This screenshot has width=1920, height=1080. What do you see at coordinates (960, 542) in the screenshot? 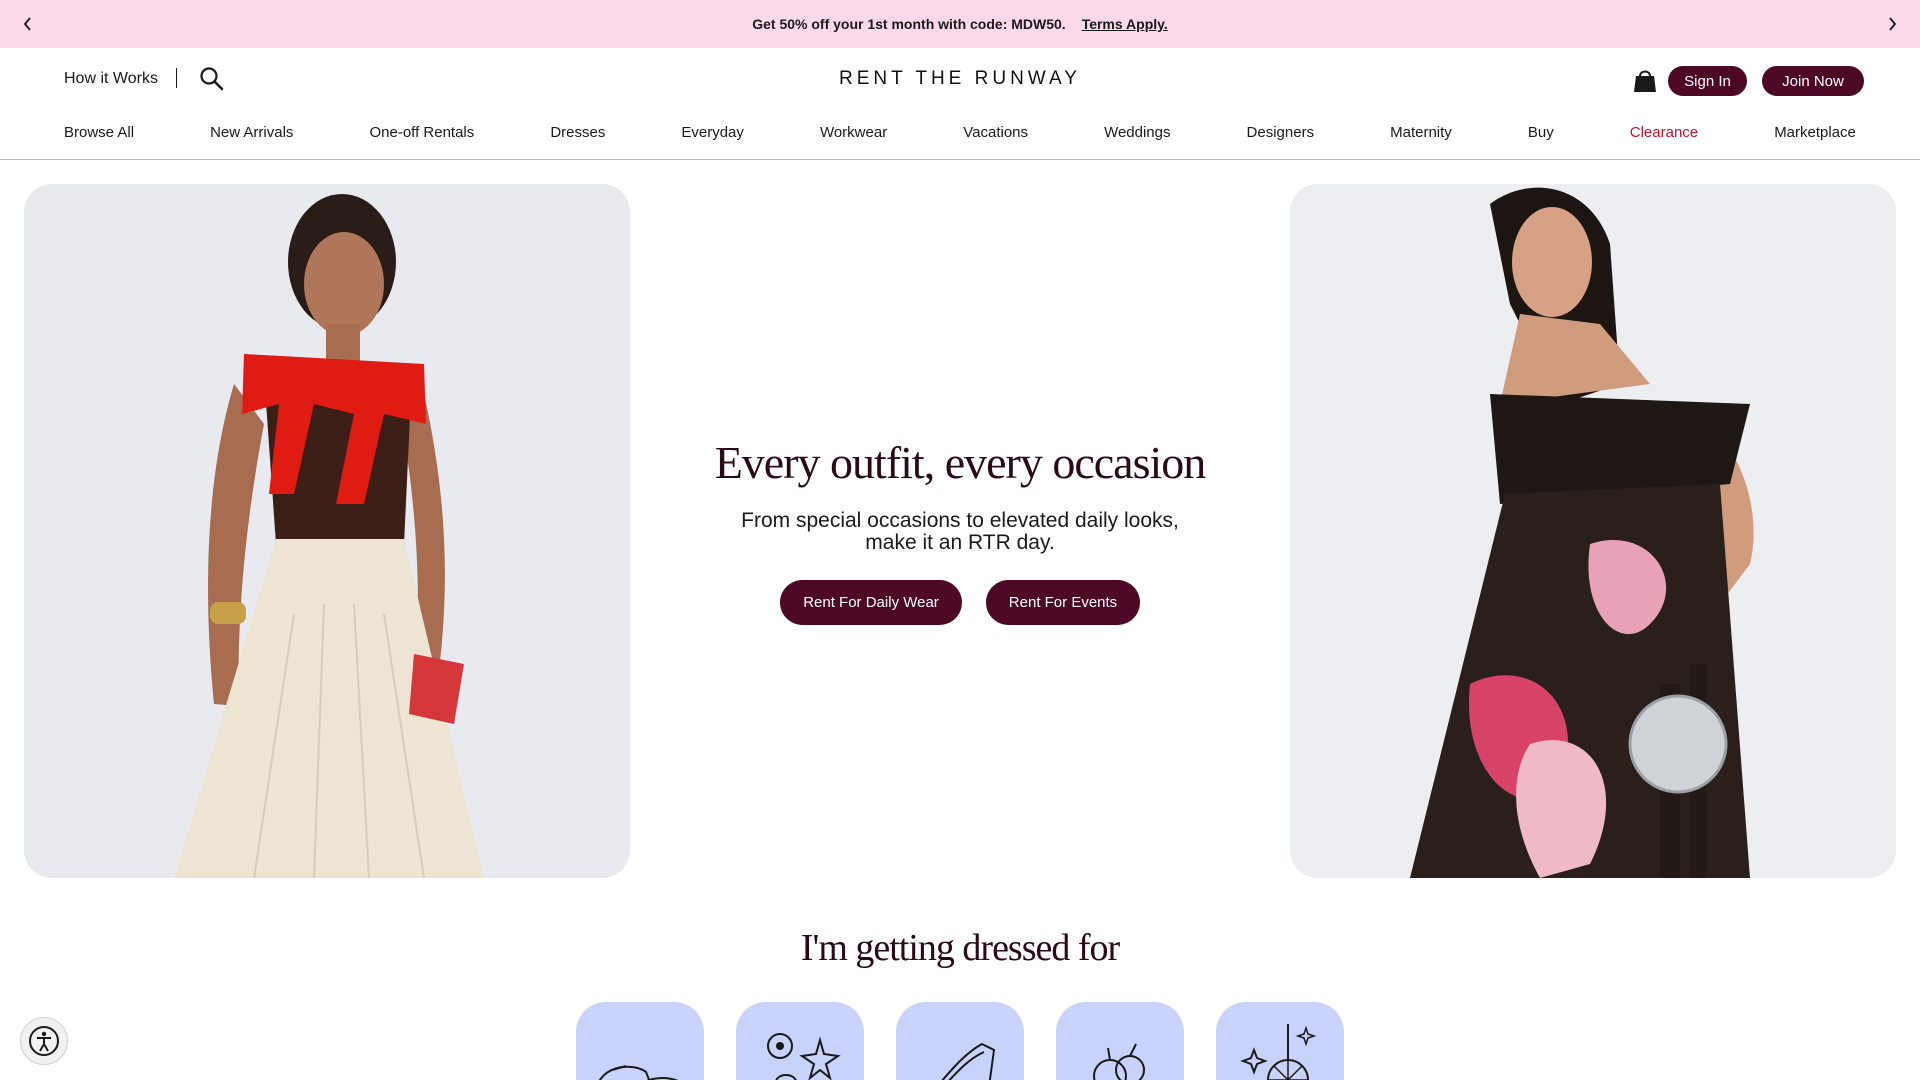
I see `hero-subtitle-line2: make it an RTR day.` at bounding box center [960, 542].